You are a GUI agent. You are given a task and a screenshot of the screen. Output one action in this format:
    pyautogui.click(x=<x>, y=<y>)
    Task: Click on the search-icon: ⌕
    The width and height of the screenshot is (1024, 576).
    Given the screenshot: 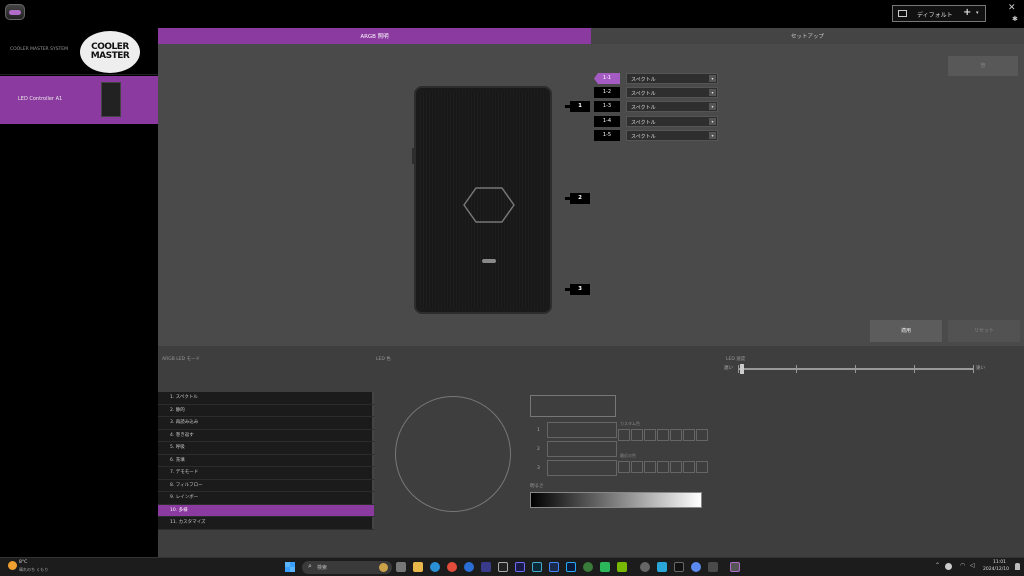 What is the action you would take?
    pyautogui.click(x=310, y=566)
    